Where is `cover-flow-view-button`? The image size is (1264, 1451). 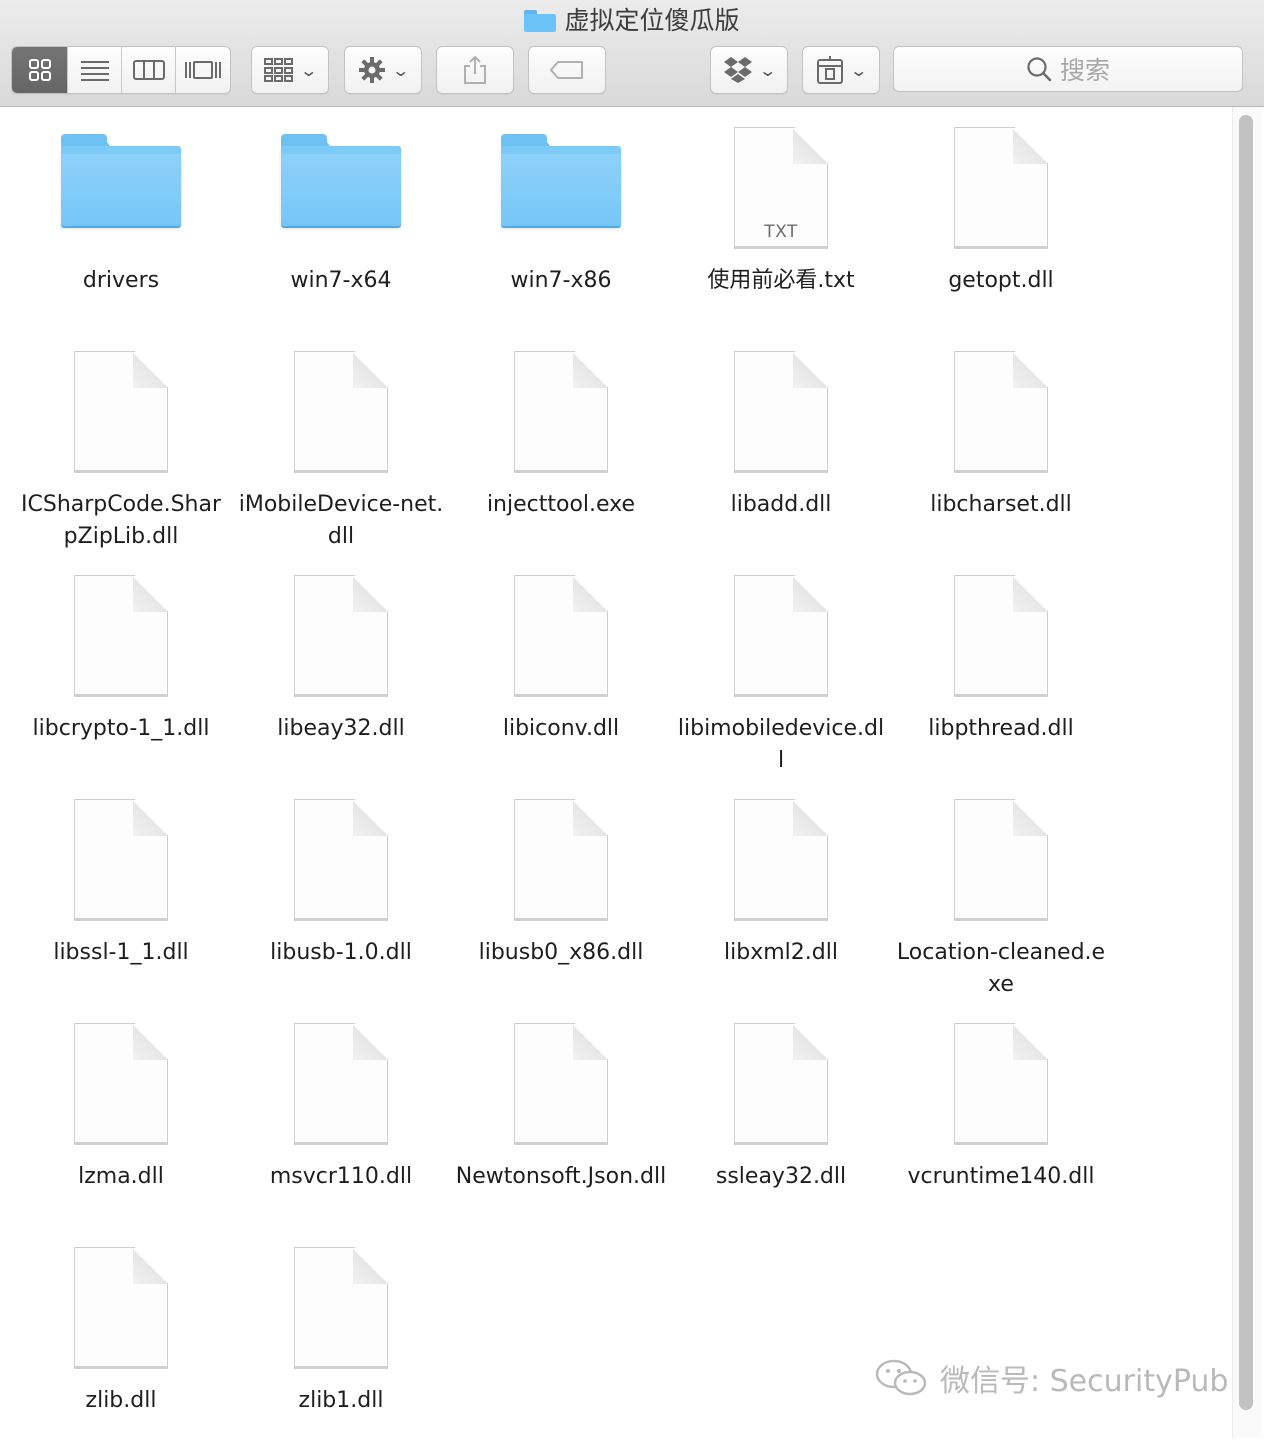
cover-flow-view-button is located at coordinates (203, 70).